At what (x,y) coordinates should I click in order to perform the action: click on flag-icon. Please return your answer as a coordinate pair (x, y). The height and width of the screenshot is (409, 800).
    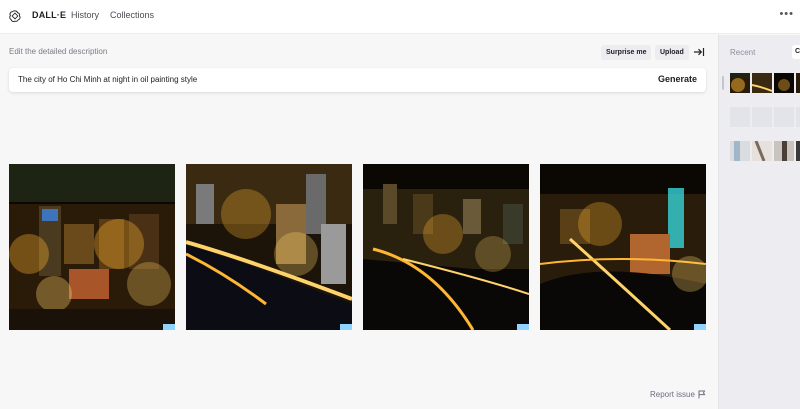
    Looking at the image, I should click on (702, 394).